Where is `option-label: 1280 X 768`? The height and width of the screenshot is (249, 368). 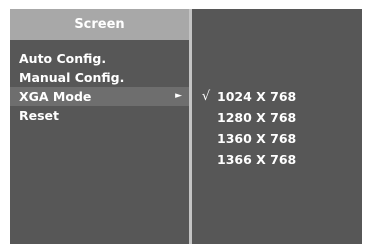
option-label: 1280 X 768 is located at coordinates (257, 117).